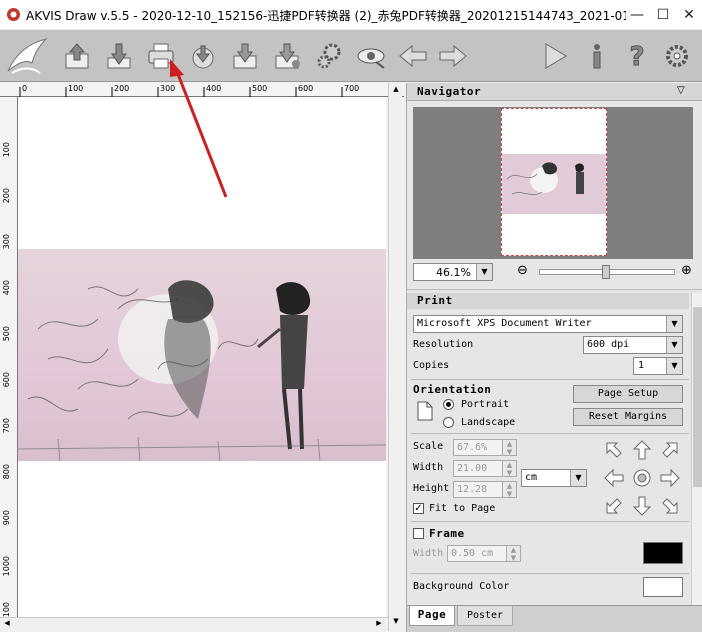 The image size is (702, 632). What do you see at coordinates (418, 533) in the screenshot?
I see `frame-checkbox` at bounding box center [418, 533].